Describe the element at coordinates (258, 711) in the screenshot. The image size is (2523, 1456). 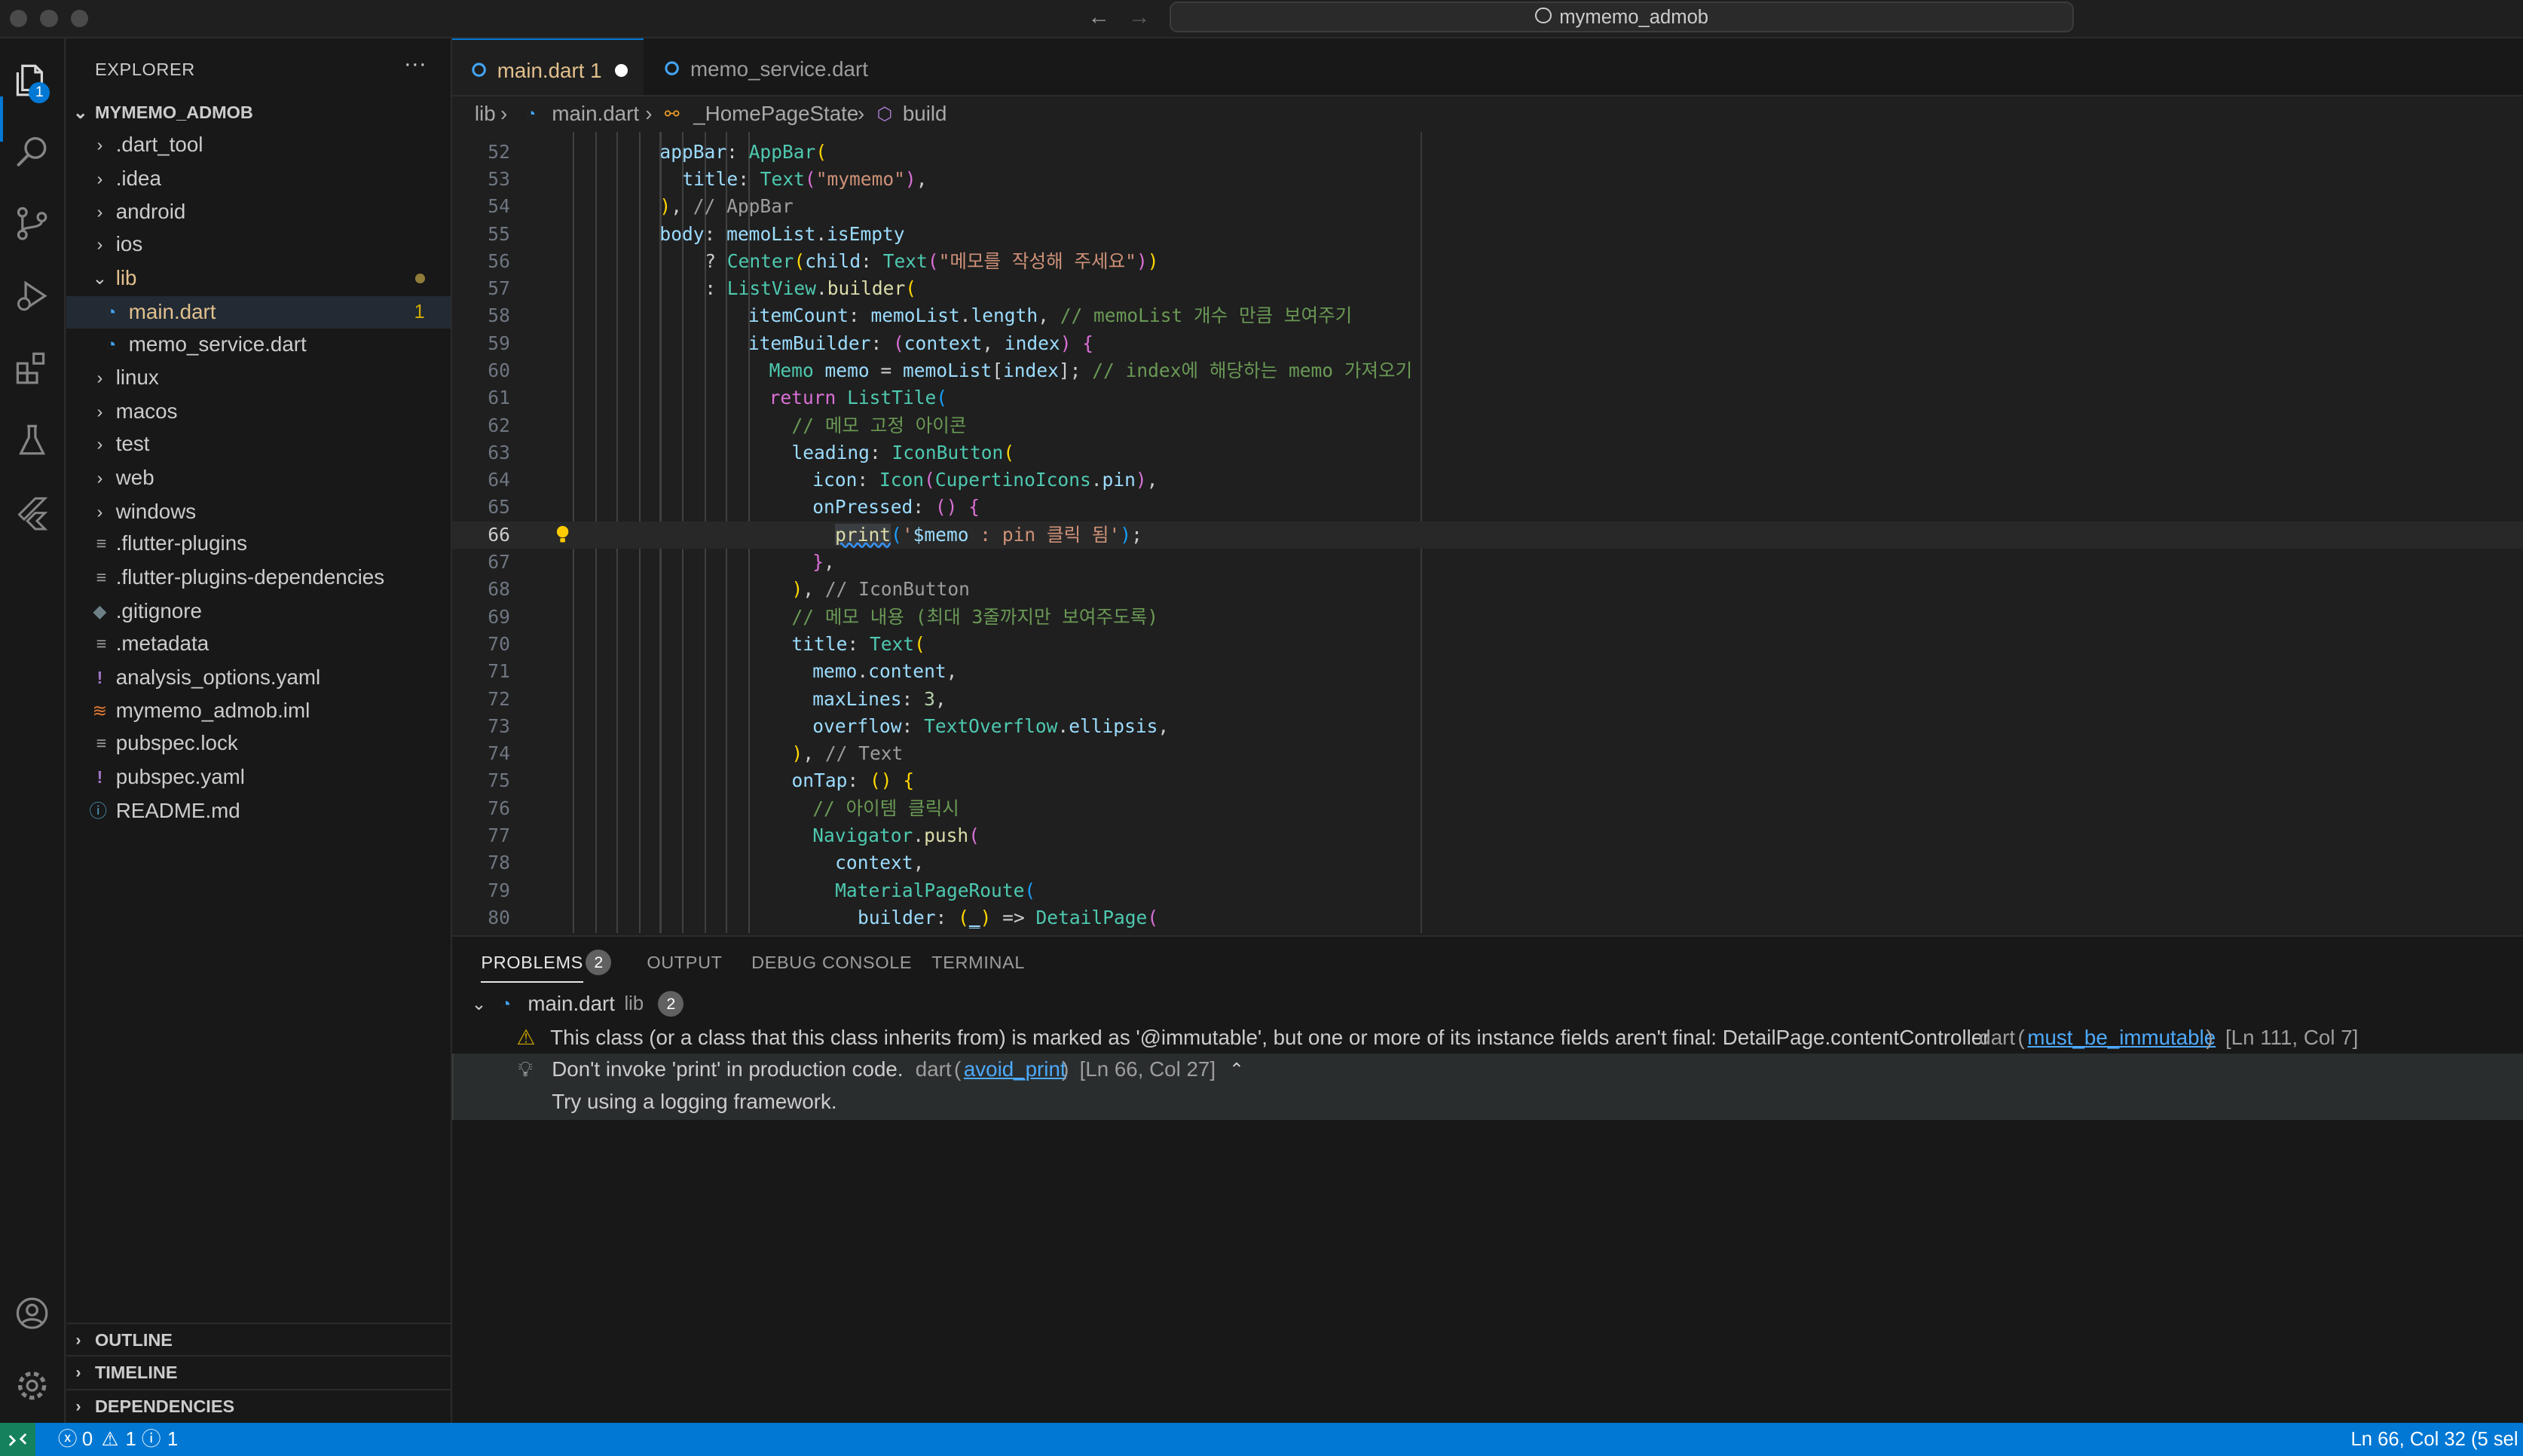
I see `tree-item-iml: ≋ mymemo_admob.iml` at that location.